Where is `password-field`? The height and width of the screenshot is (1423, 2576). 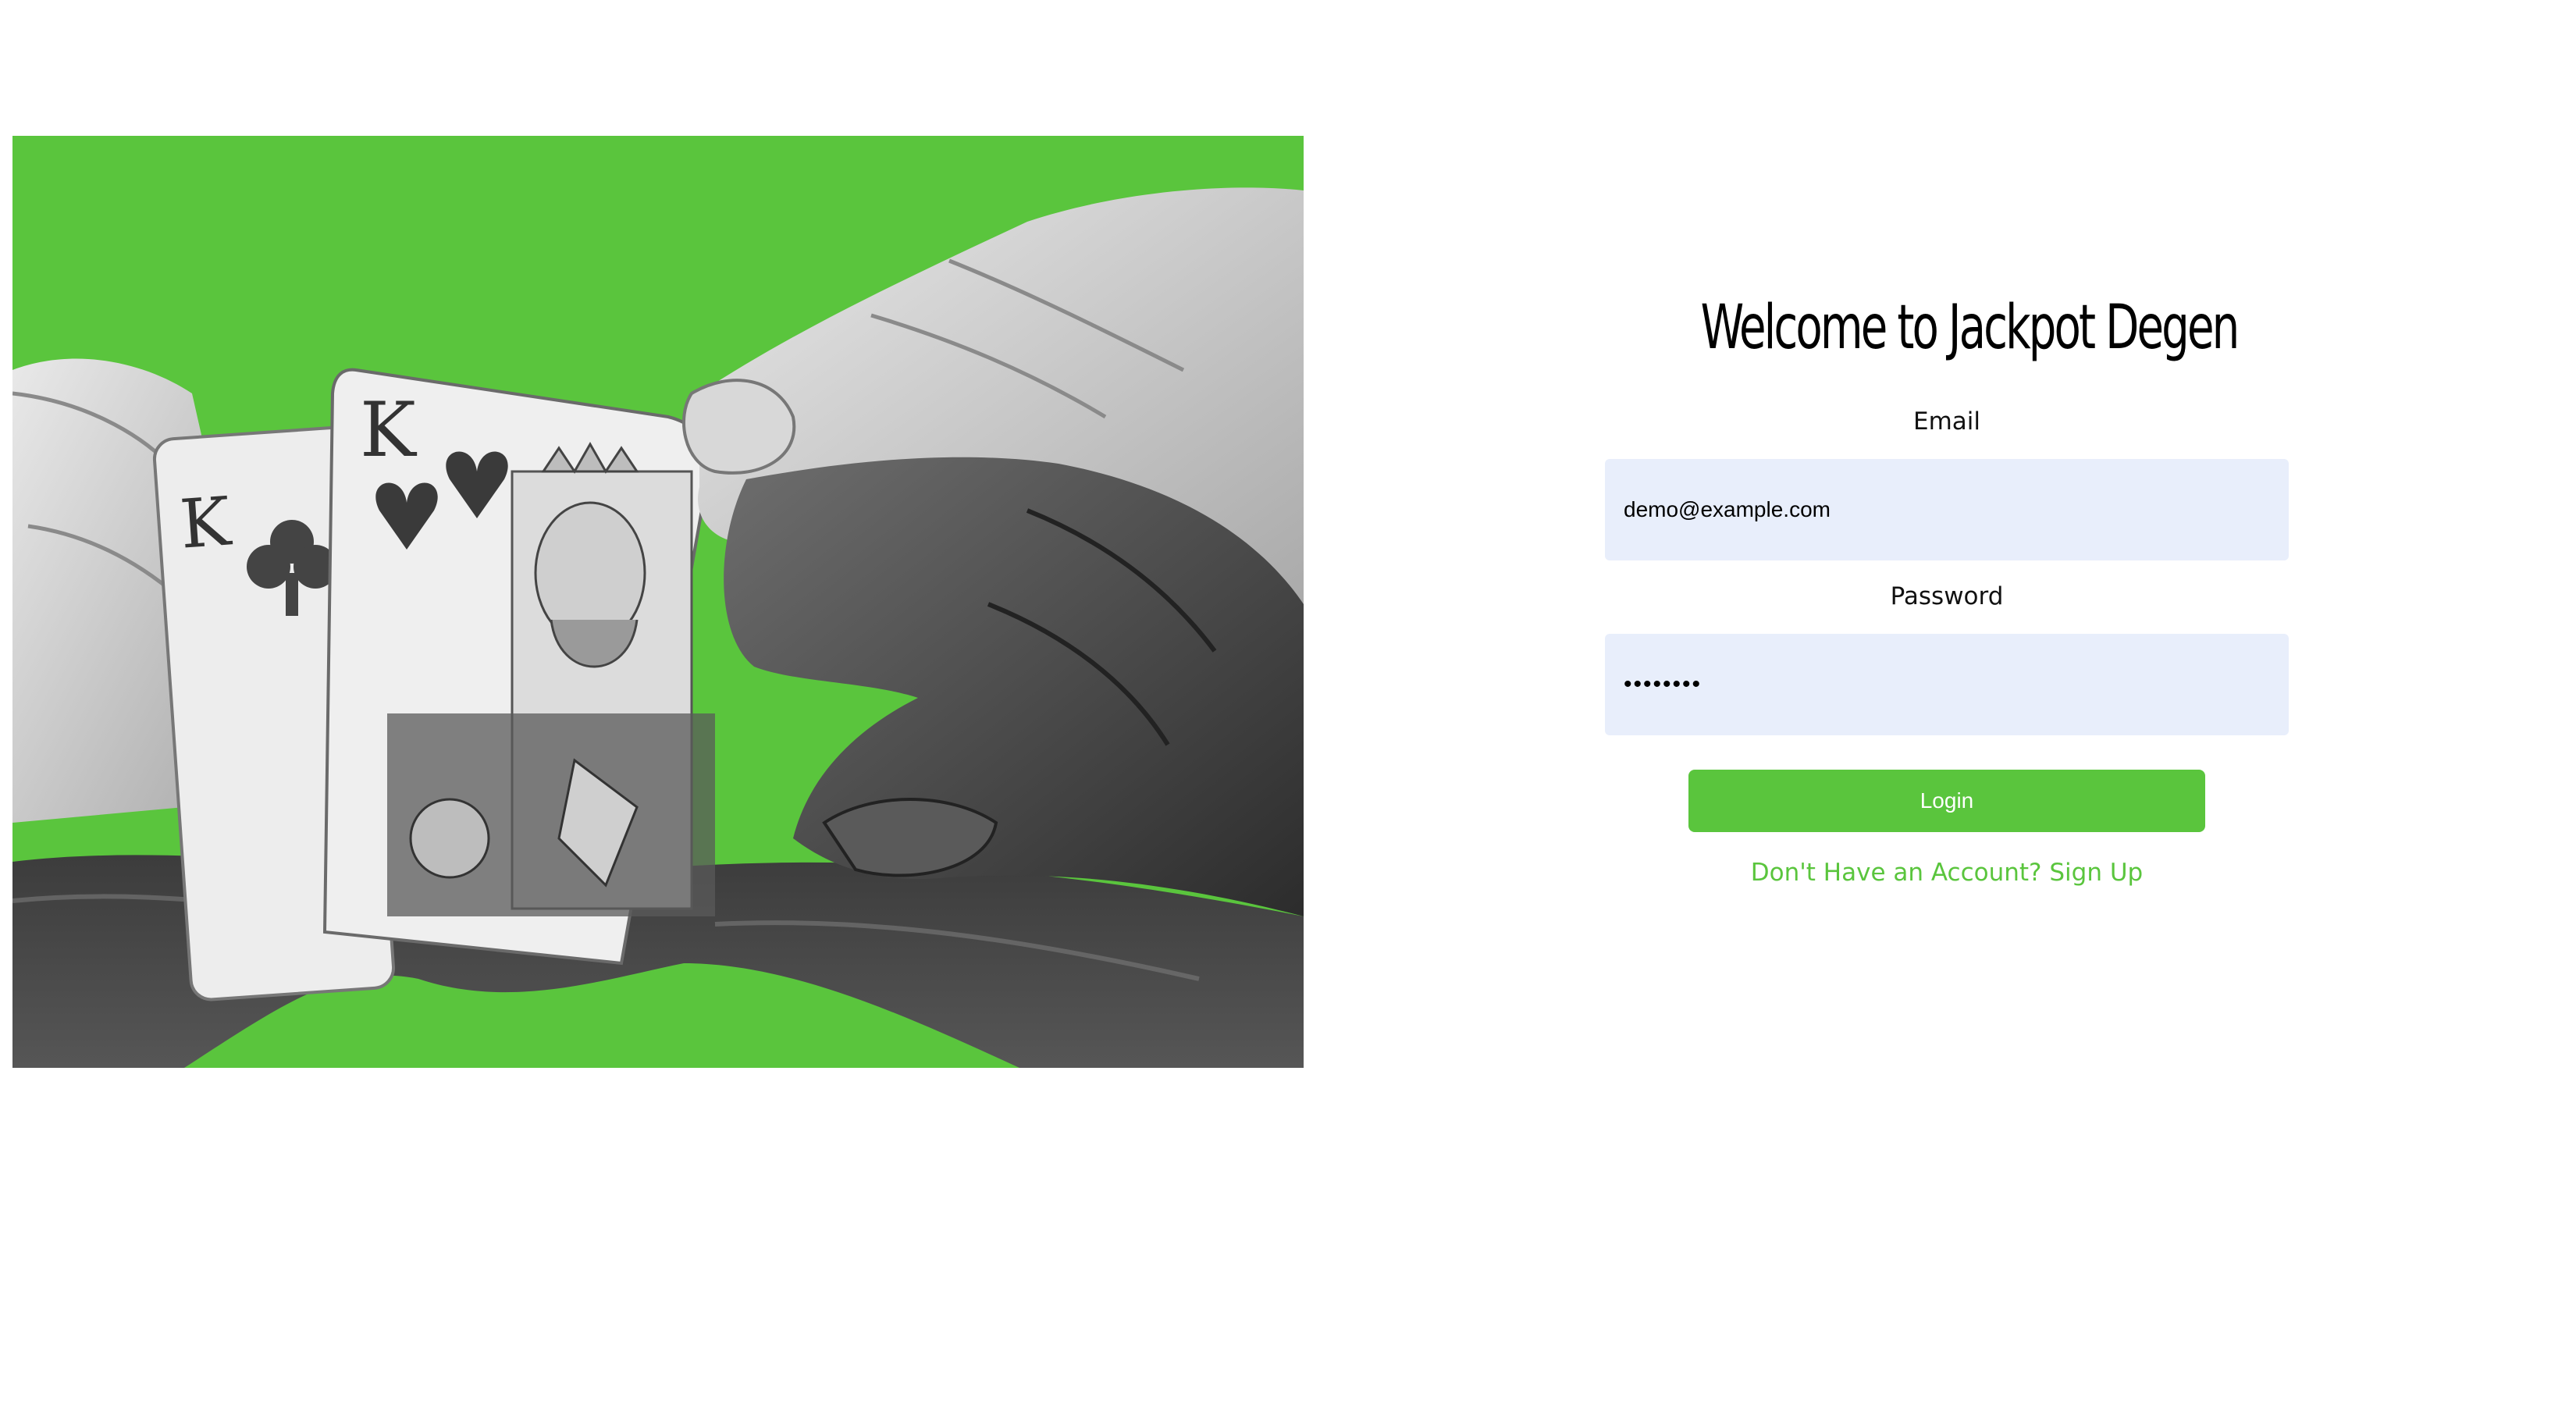 password-field is located at coordinates (1947, 684).